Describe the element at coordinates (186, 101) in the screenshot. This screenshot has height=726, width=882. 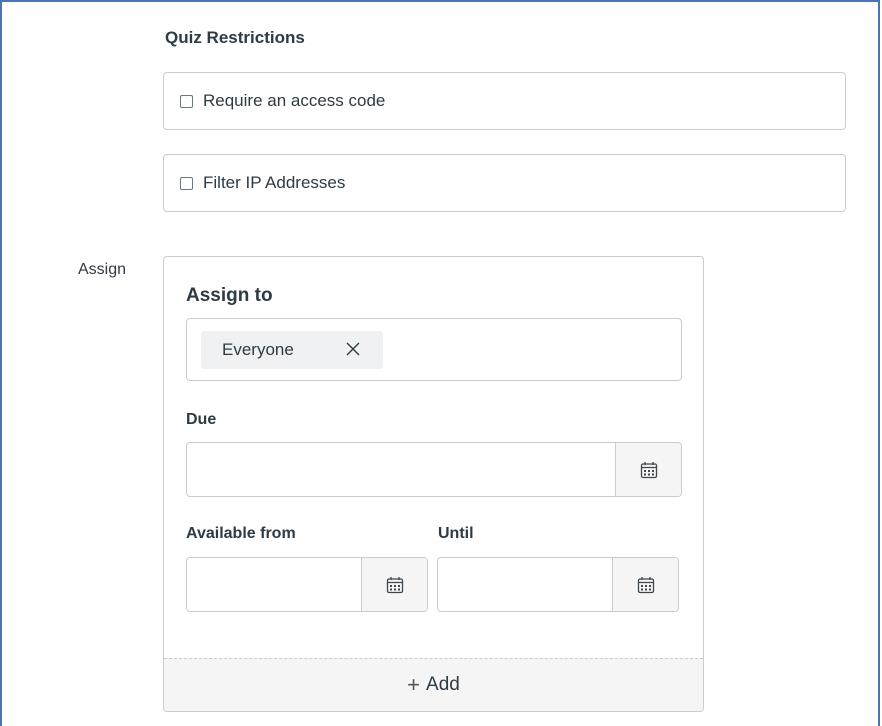
I see `require-access-code-checkbox` at that location.